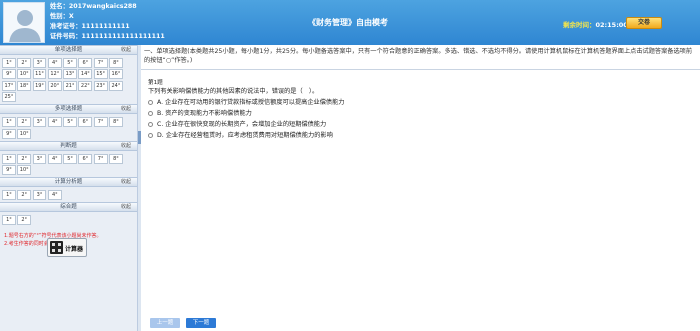  I want to click on admission-number: 准考证号：11111111111, so click(90, 26).